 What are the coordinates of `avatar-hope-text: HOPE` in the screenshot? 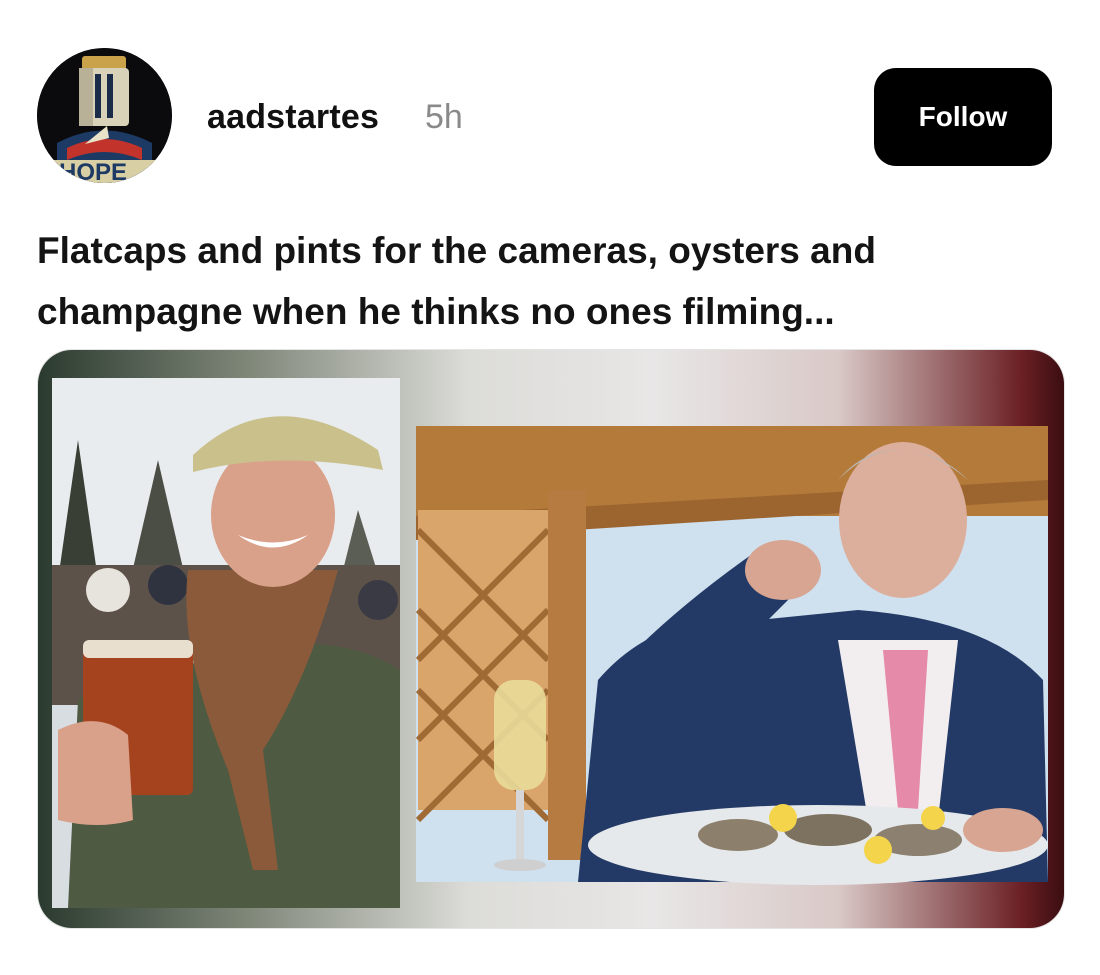 It's located at (93, 171).